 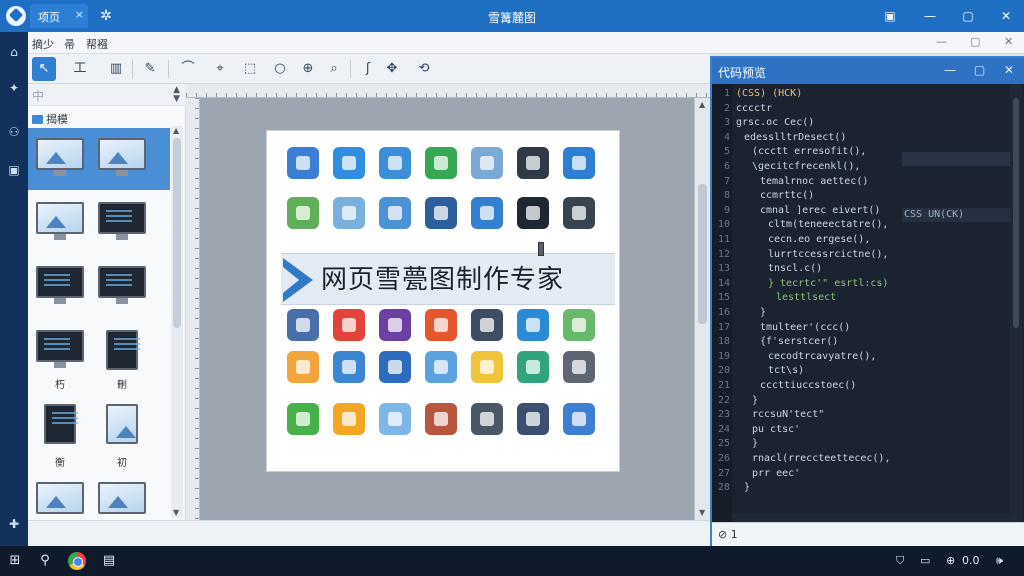 What do you see at coordinates (280, 69) in the screenshot?
I see `lasso-tool-icon: ○` at bounding box center [280, 69].